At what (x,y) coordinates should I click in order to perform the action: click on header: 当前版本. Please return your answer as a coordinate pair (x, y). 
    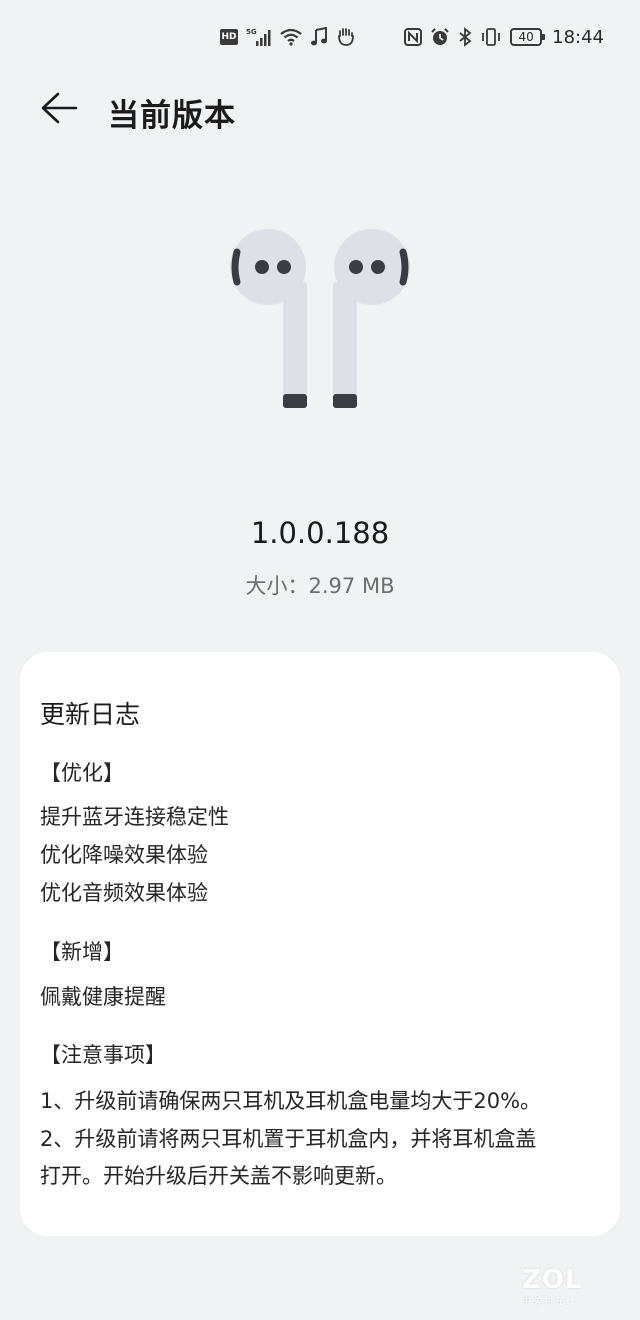
    Looking at the image, I should click on (320, 109).